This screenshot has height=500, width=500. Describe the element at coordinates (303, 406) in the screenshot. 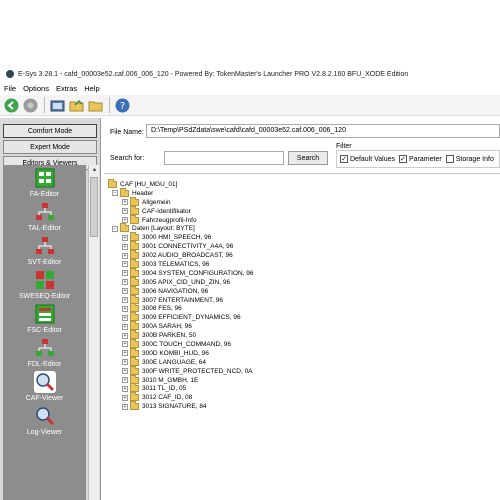

I see `tree-node-item: +3013 SIGNATURE, 84` at that location.